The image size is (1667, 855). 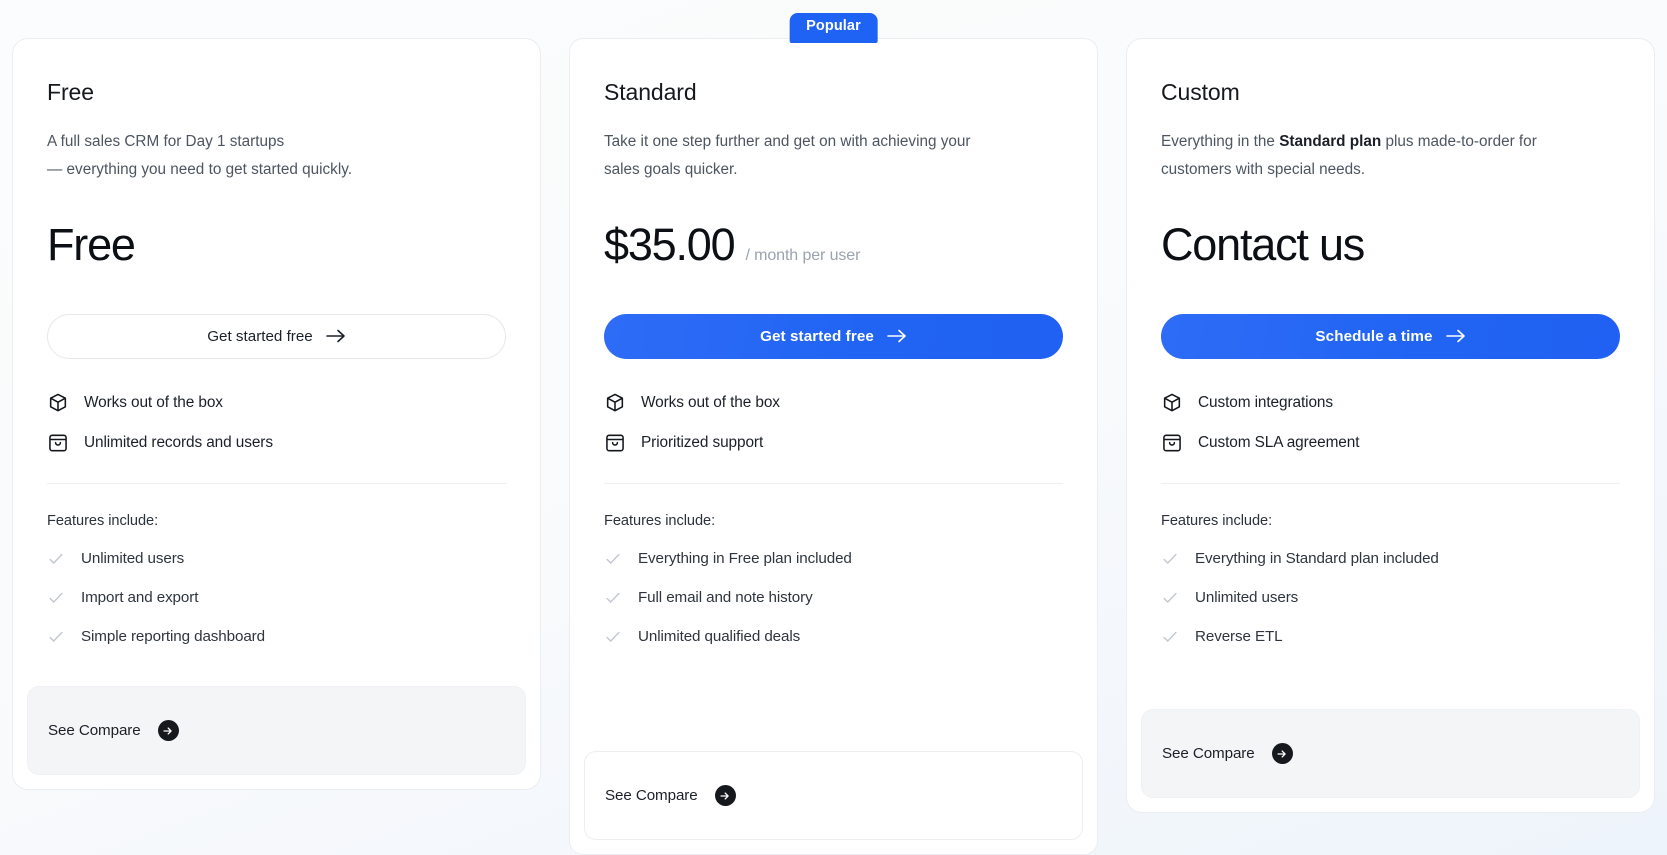 What do you see at coordinates (173, 637) in the screenshot?
I see `feature-label: Simple reporting dashboard` at bounding box center [173, 637].